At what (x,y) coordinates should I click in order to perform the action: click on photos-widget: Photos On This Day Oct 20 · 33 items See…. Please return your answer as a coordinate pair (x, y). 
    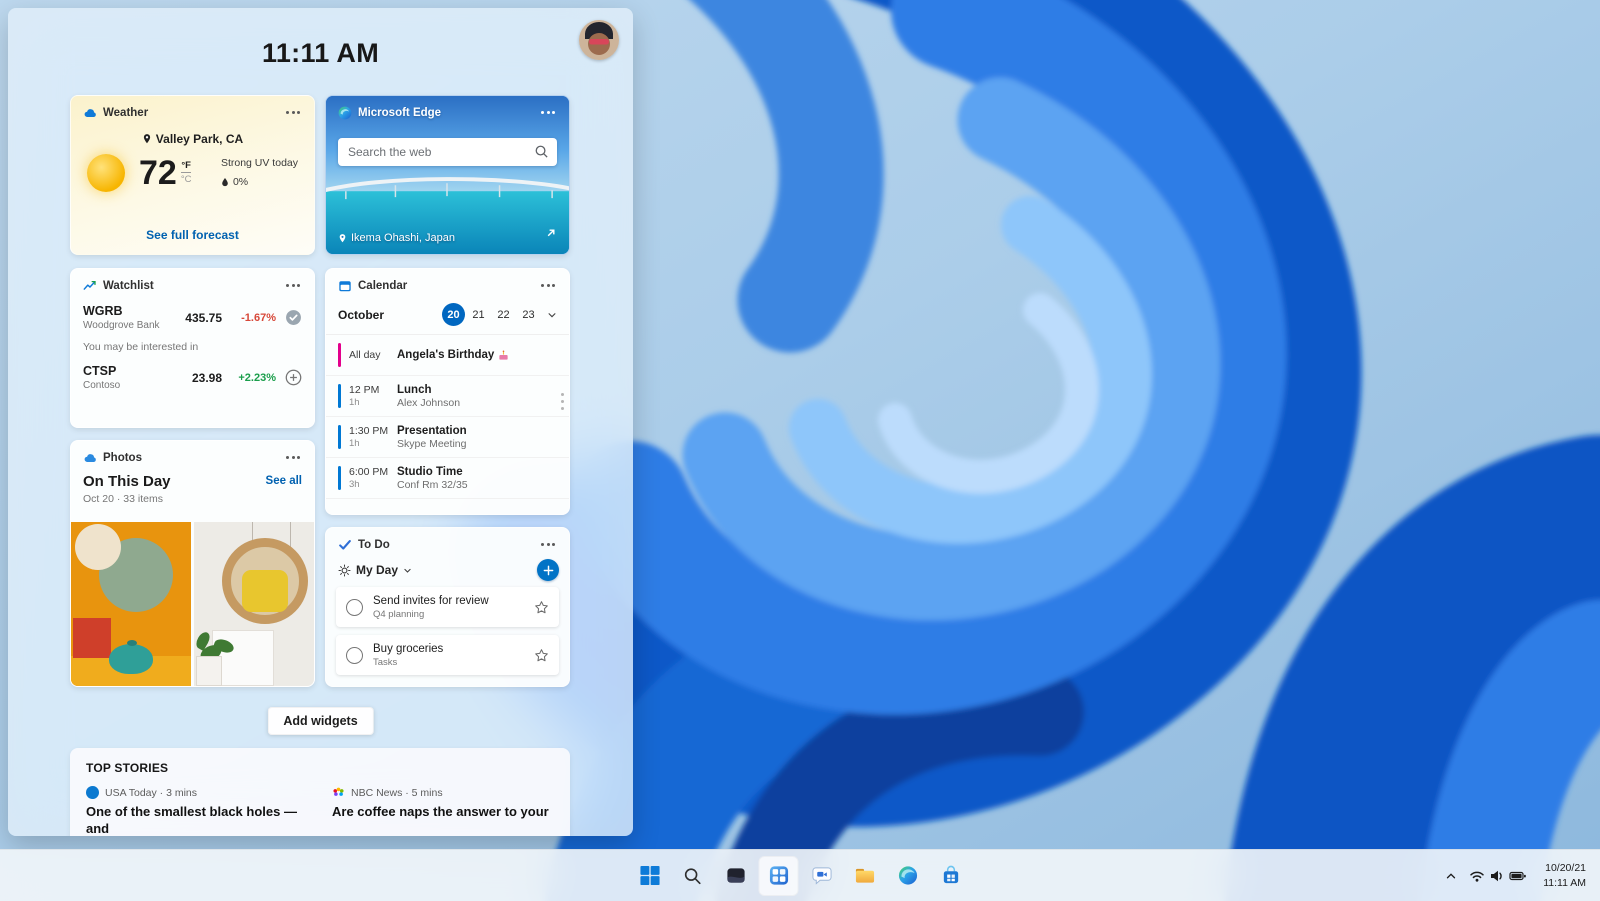
    Looking at the image, I should click on (192, 563).